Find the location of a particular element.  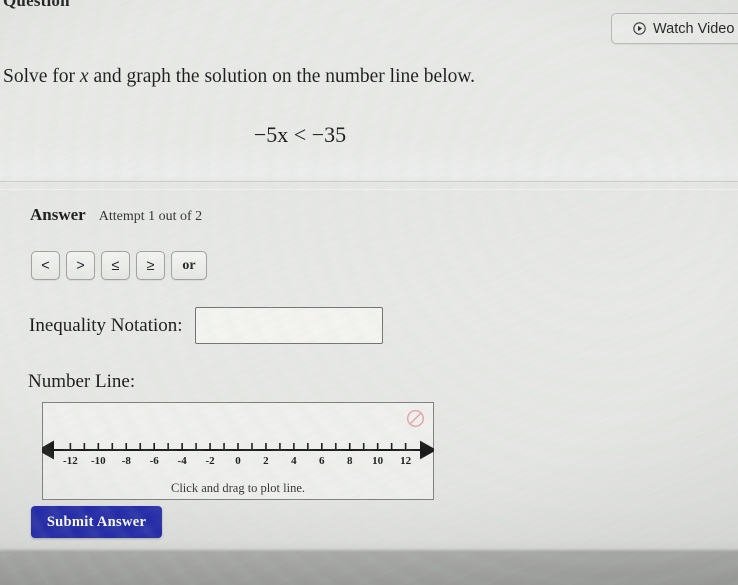

page-title: Question is located at coordinates (36, 5).